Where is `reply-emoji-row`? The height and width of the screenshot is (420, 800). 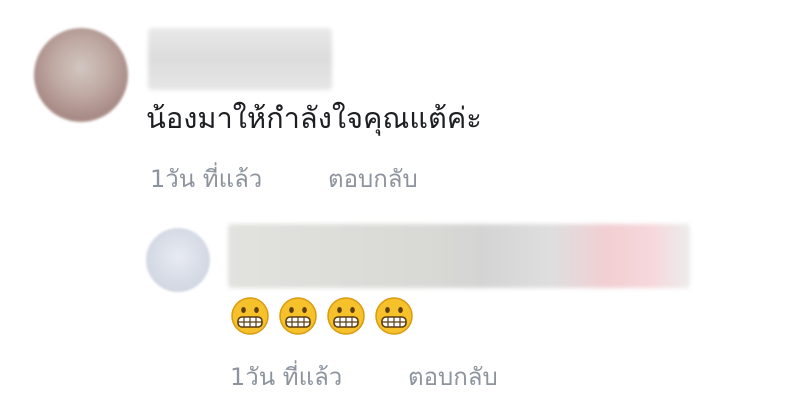
reply-emoji-row is located at coordinates (322, 316).